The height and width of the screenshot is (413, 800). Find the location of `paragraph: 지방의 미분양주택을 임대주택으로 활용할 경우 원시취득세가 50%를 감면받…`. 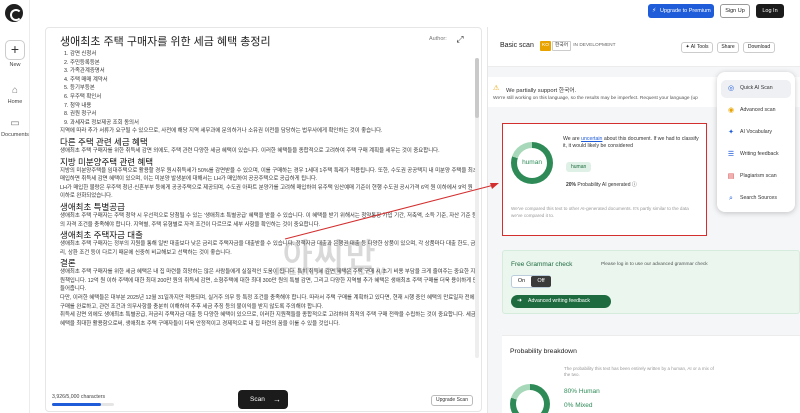

paragraph: 지방의 미분양주택을 임대주택으로 활용할 경우 원시취득세가 50%를 감면받… is located at coordinates (269, 175).